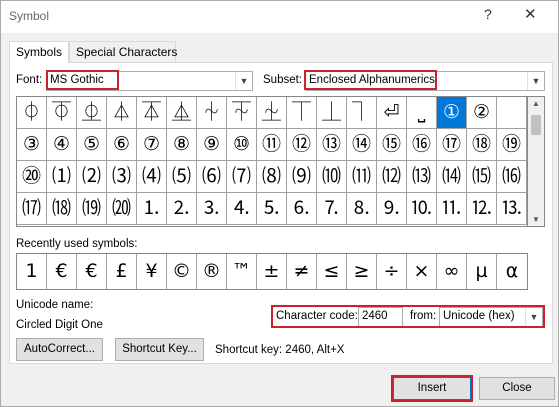  What do you see at coordinates (152, 177) in the screenshot?
I see `symbol-cell: ⑷` at bounding box center [152, 177].